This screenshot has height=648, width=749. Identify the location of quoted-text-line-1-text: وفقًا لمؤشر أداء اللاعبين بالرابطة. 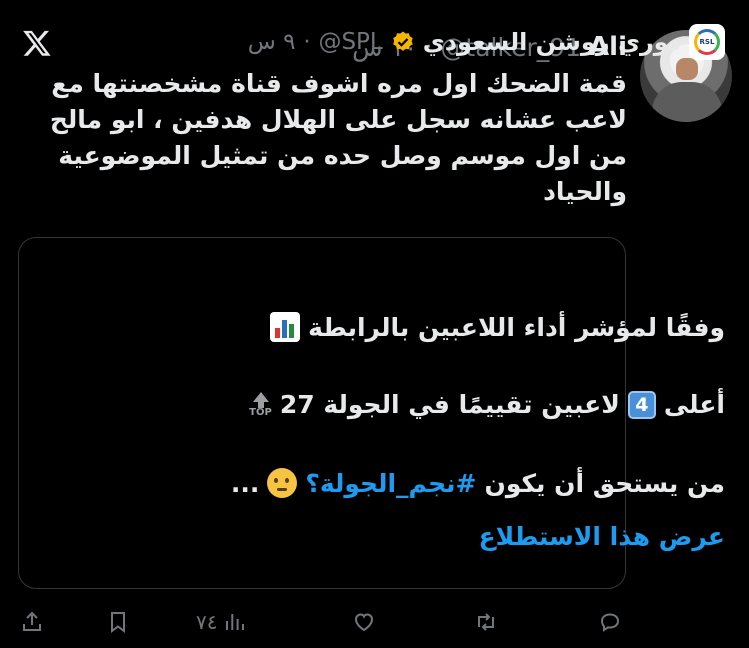
(516, 327).